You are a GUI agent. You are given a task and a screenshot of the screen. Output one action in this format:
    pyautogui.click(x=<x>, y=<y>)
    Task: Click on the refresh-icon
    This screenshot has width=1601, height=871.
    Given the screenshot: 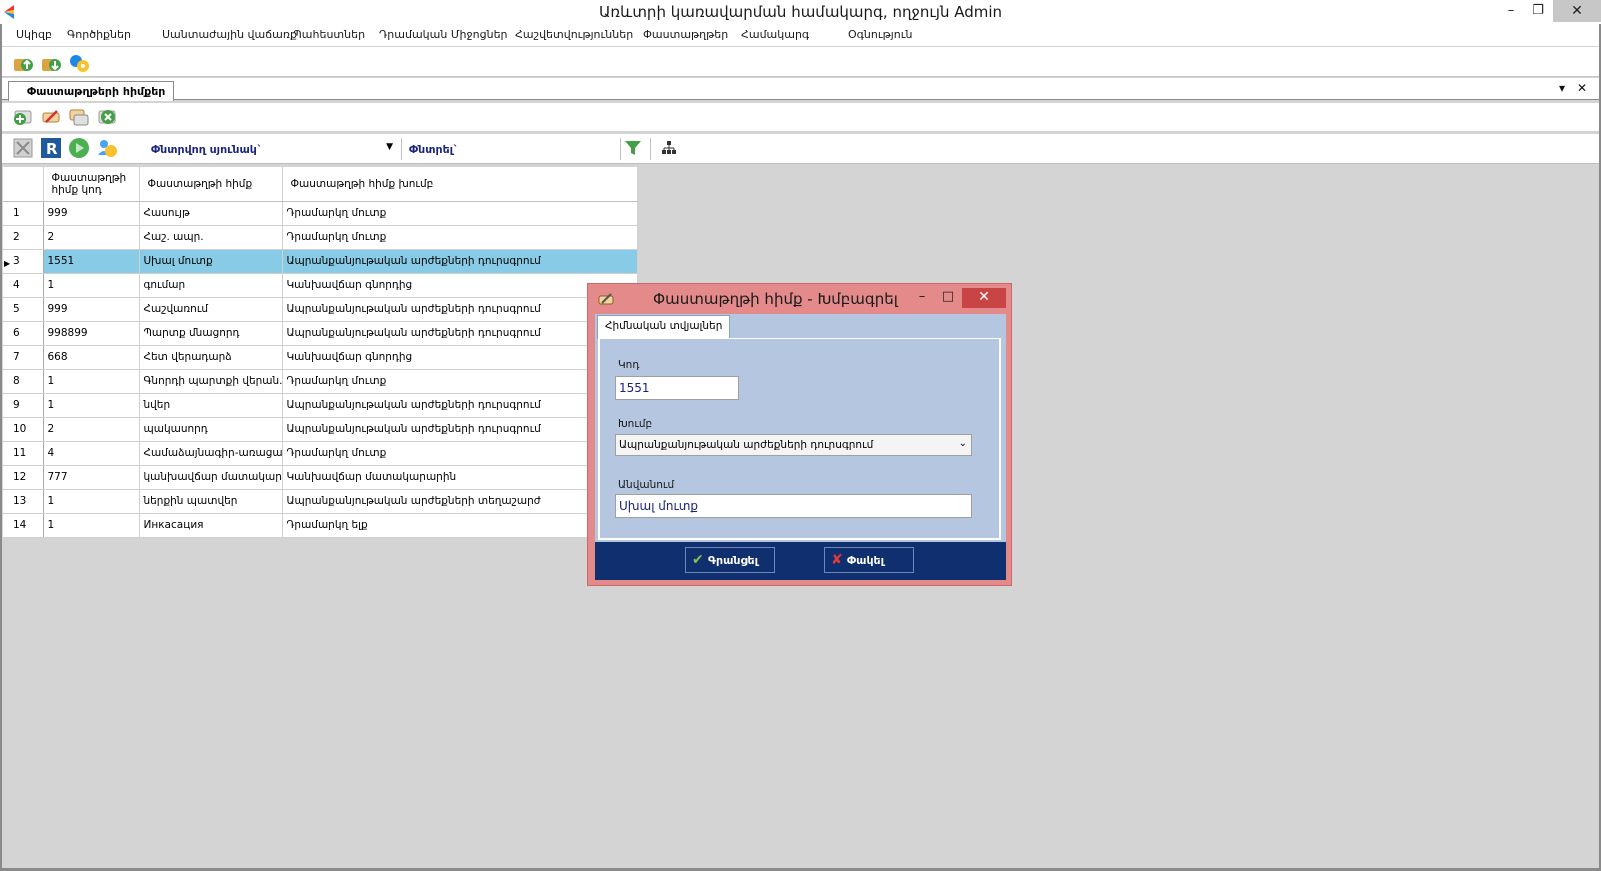 What is the action you would take?
    pyautogui.click(x=79, y=148)
    